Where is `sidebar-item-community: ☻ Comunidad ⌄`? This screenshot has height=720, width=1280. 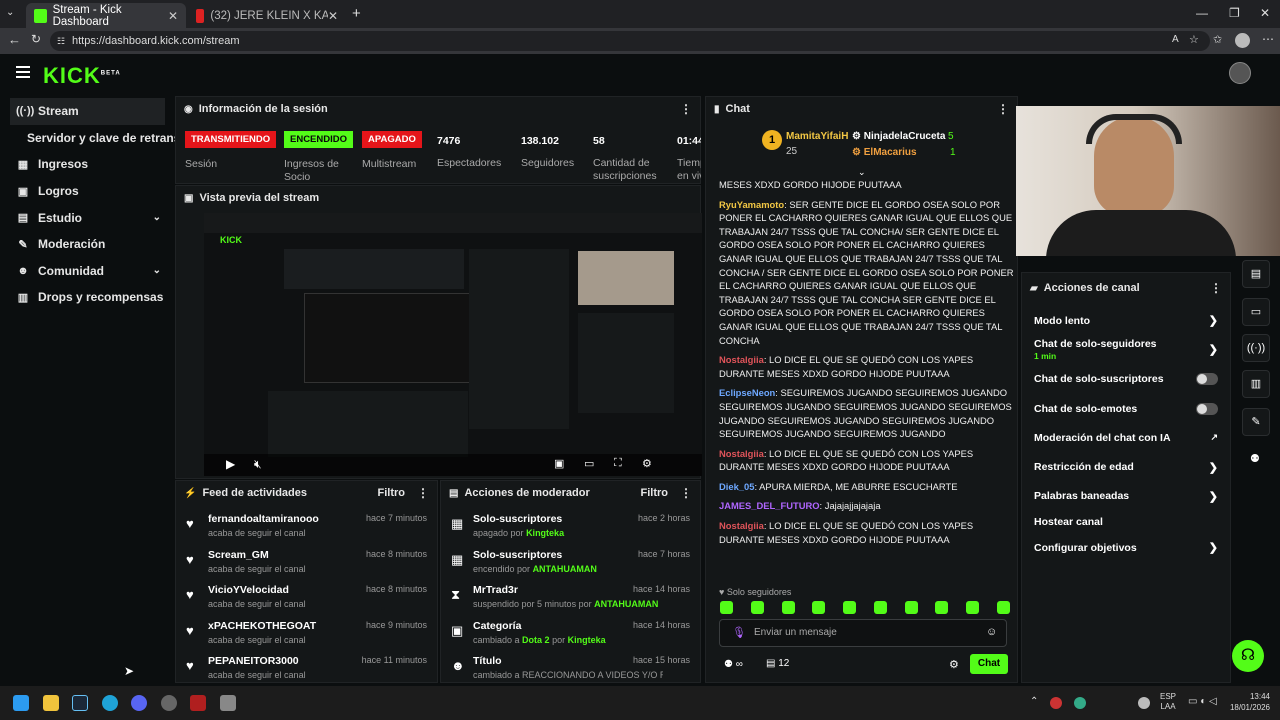
sidebar-item-community: ☻ Comunidad ⌄ is located at coordinates (87, 271).